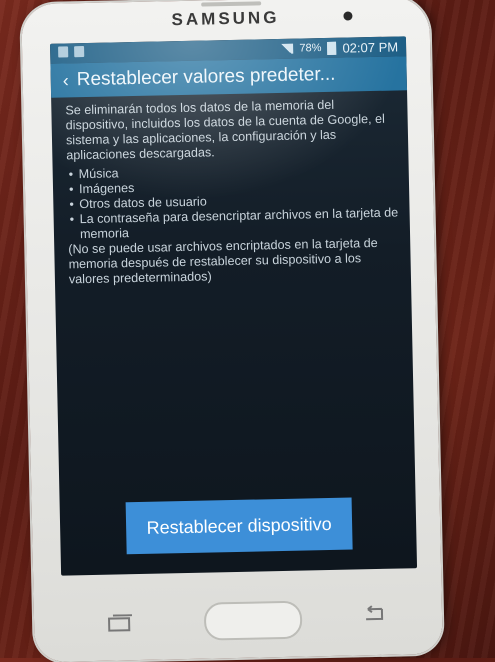 The height and width of the screenshot is (662, 495). I want to click on battery-icon, so click(331, 47).